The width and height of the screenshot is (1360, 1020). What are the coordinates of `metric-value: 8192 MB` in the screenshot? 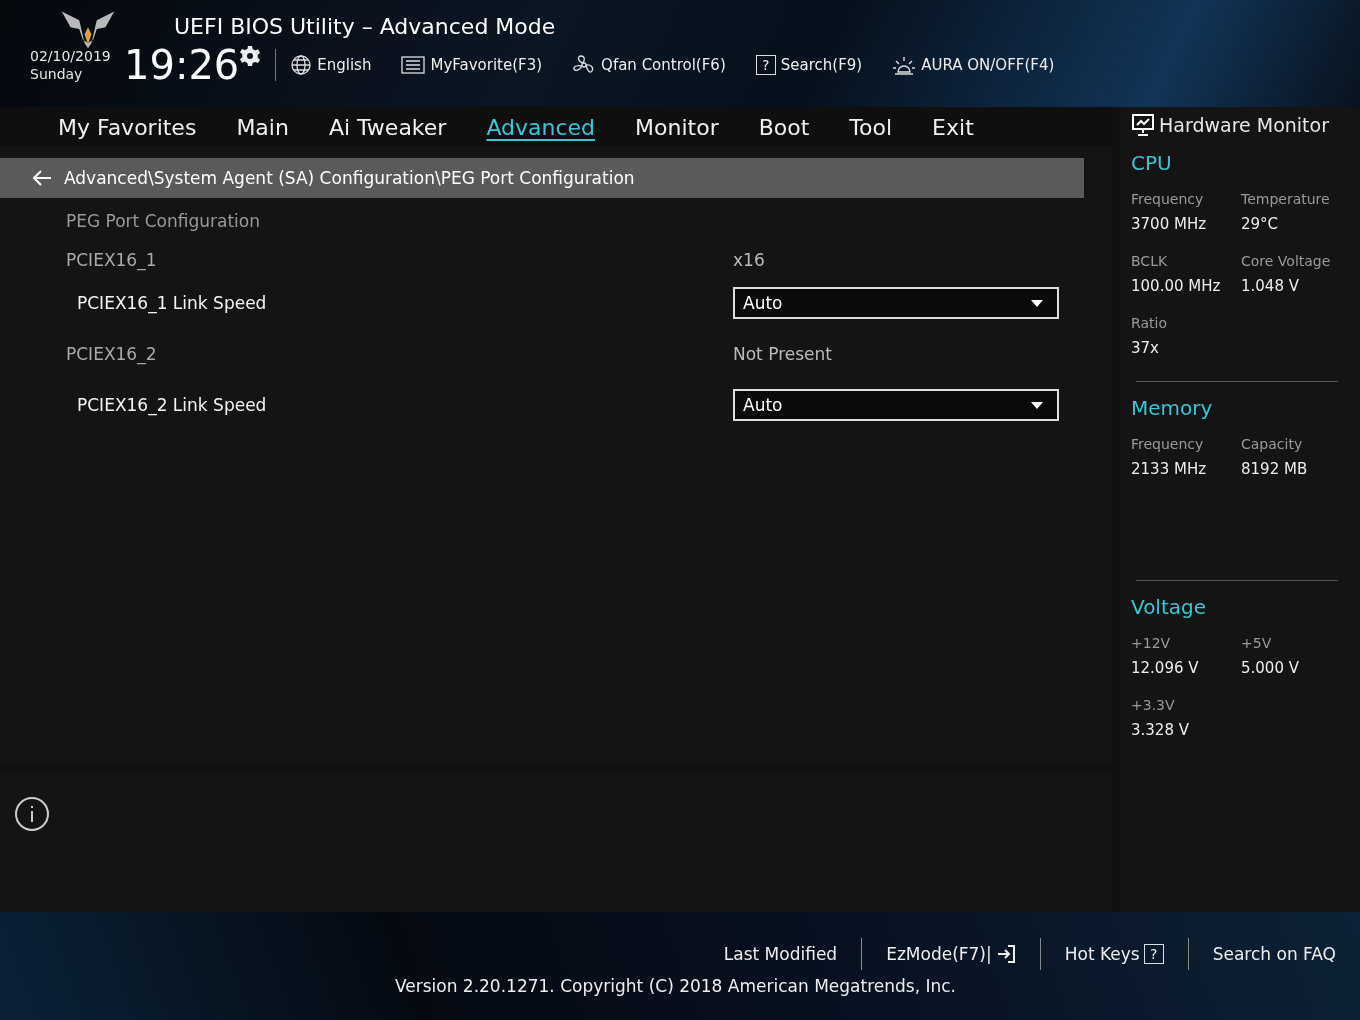 It's located at (1275, 469).